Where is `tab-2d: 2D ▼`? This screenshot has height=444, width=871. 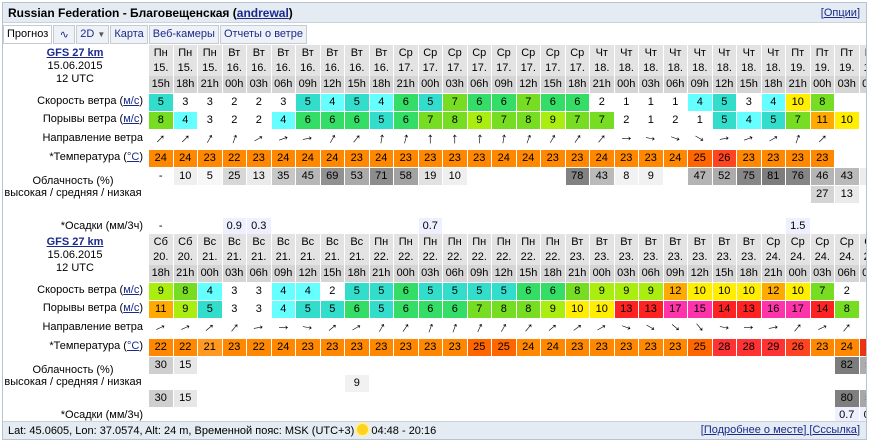
tab-2d: 2D ▼ is located at coordinates (93, 34).